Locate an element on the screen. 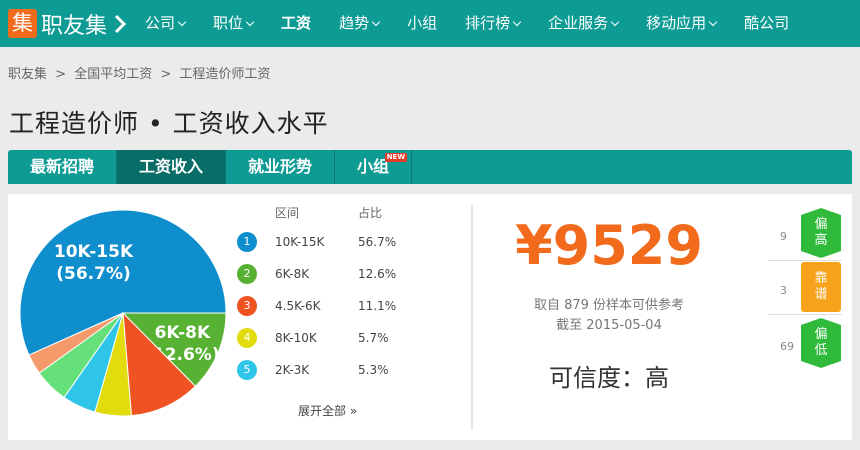 Image resolution: width=860 pixels, height=450 pixels. divider is located at coordinates (472, 317).